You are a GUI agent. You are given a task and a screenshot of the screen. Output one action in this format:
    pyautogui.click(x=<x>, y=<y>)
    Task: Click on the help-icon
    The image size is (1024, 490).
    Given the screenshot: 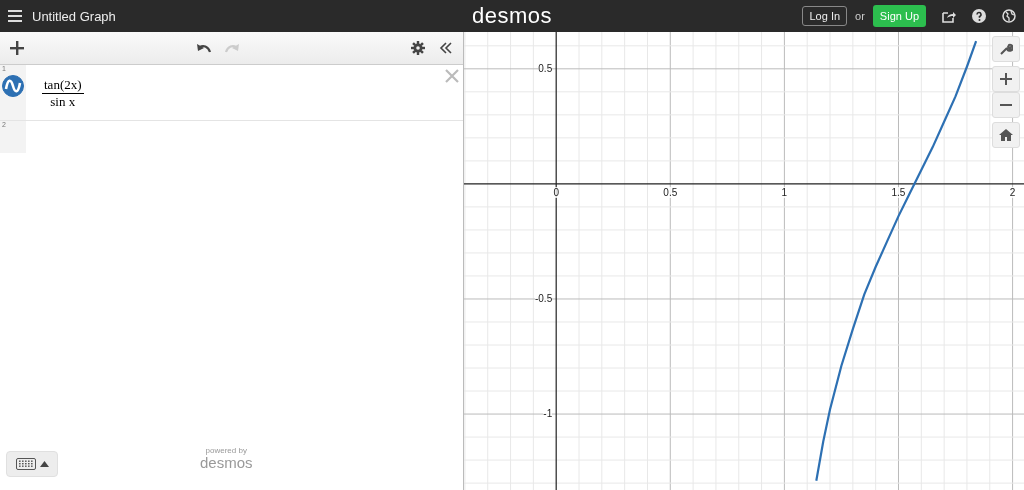 What is the action you would take?
    pyautogui.click(x=979, y=16)
    